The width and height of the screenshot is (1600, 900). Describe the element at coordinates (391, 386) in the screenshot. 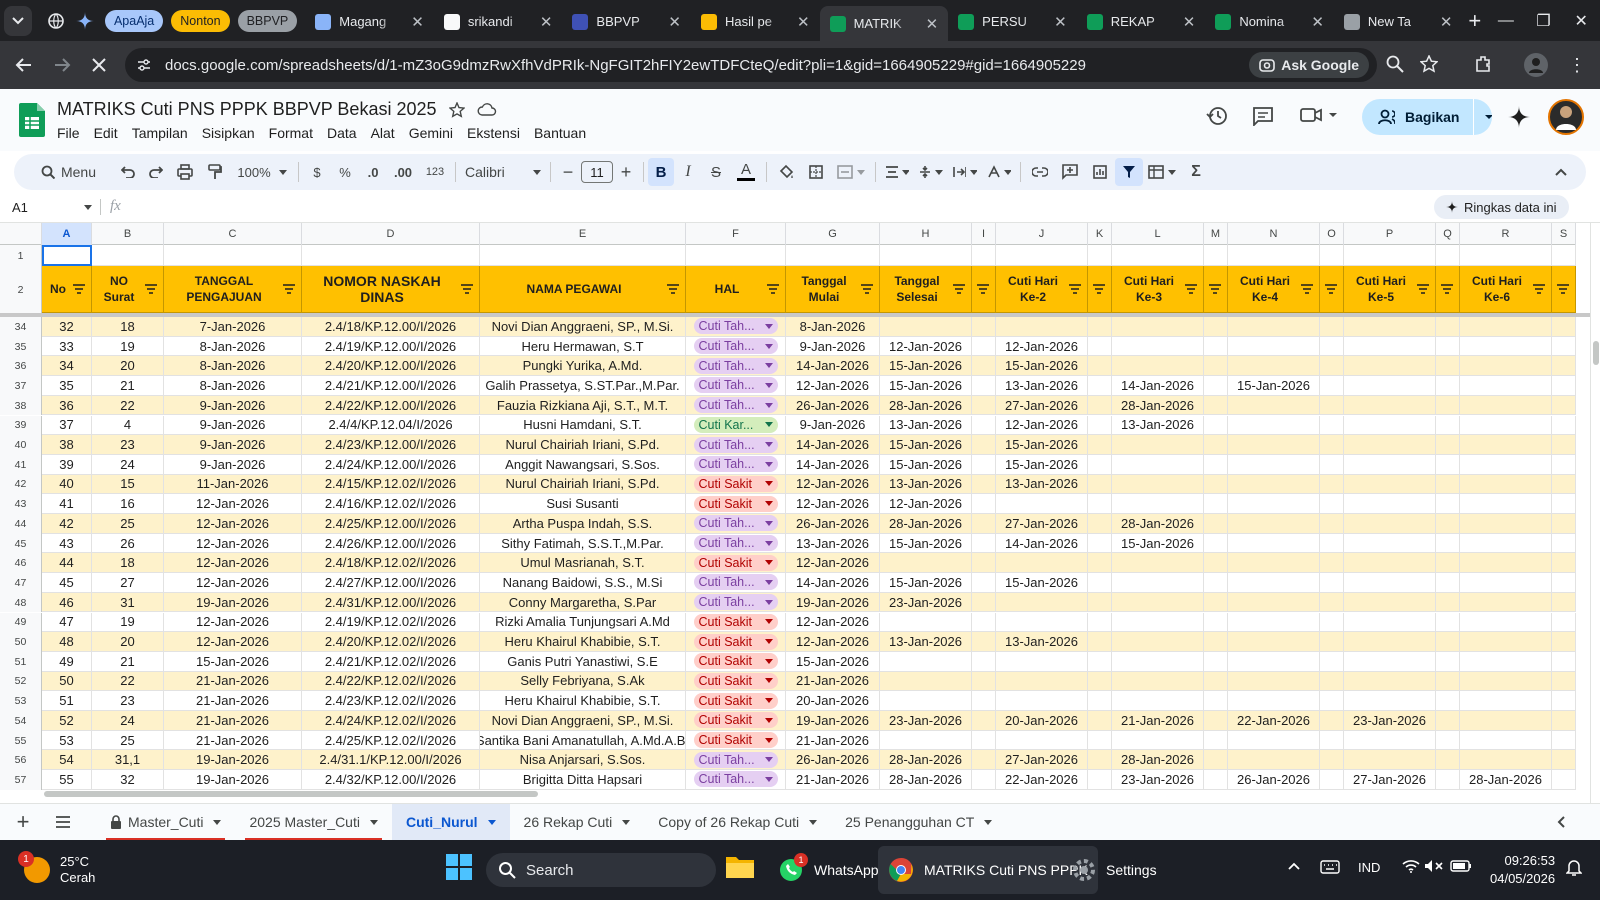

I see `cell: 2.4/21/KP.12.00/I/2026` at that location.